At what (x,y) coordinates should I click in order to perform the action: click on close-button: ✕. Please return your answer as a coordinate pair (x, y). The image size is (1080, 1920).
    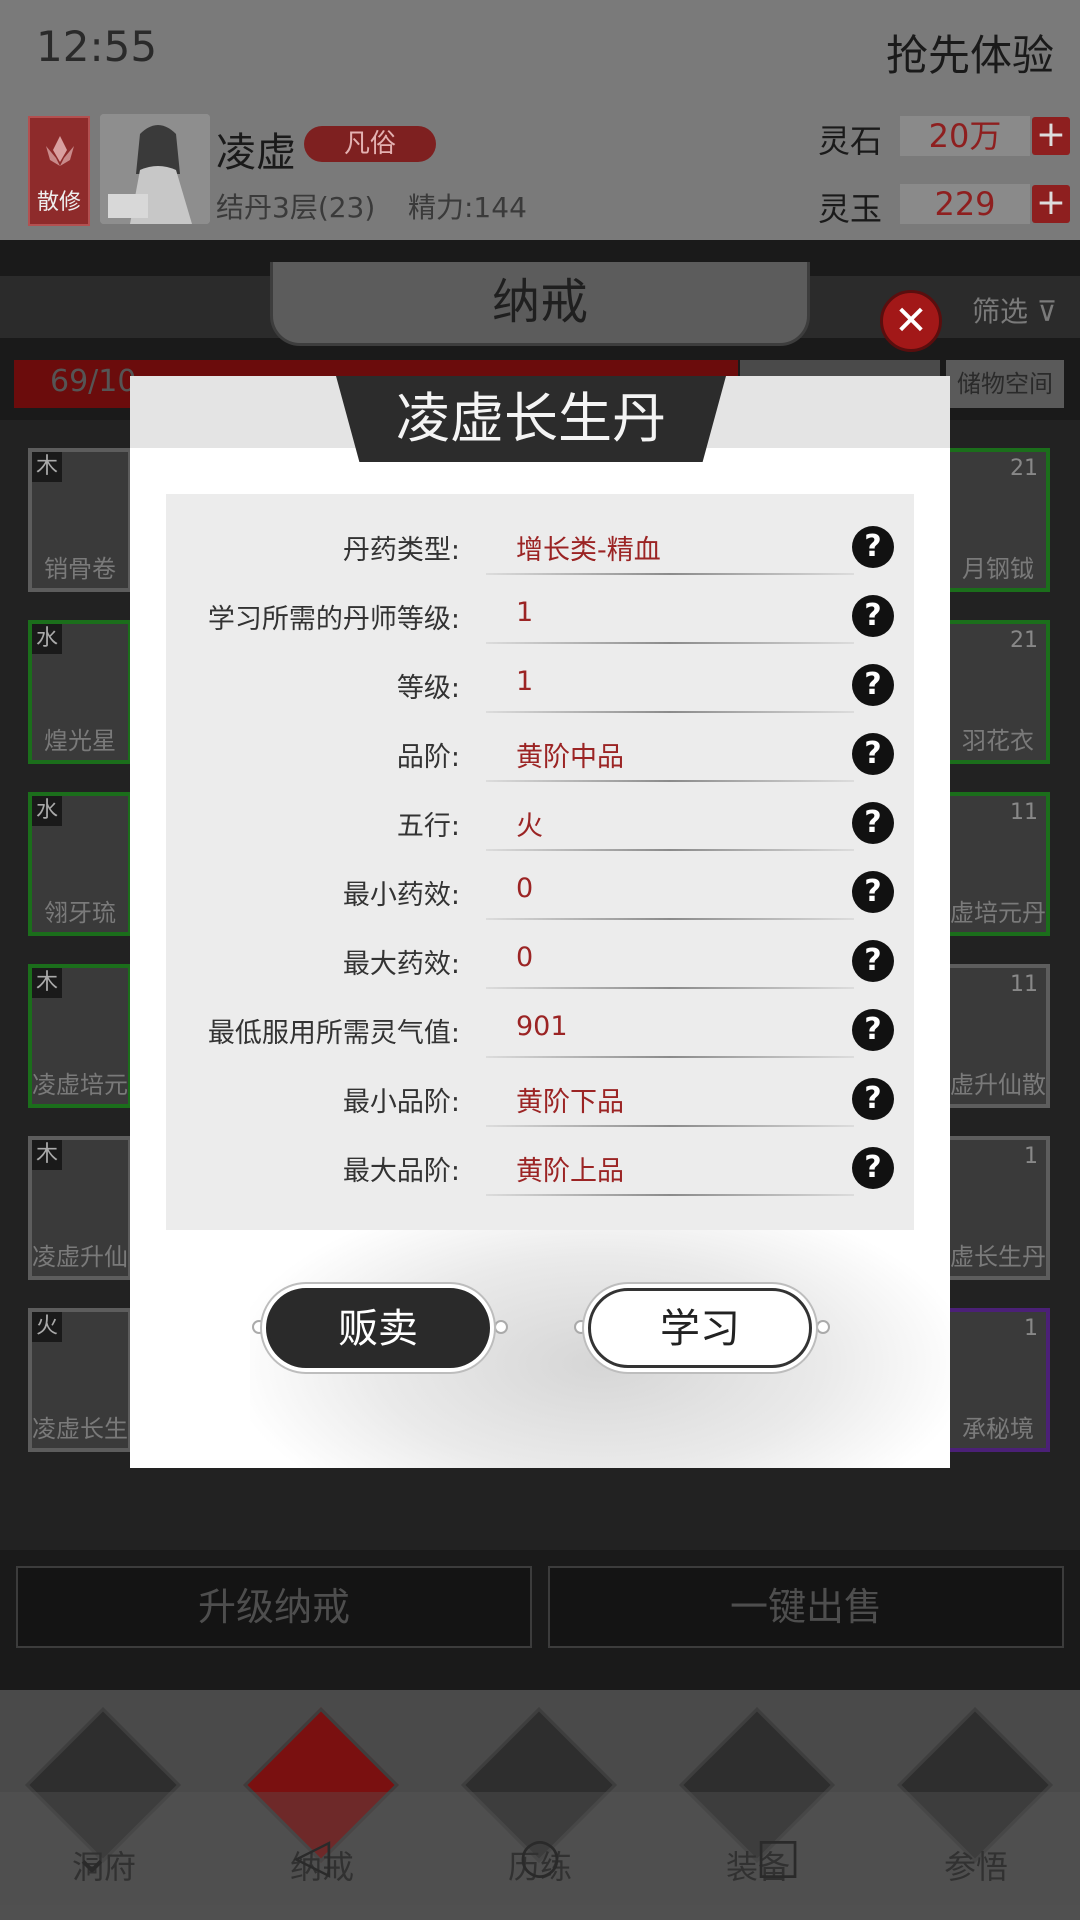
    Looking at the image, I should click on (911, 321).